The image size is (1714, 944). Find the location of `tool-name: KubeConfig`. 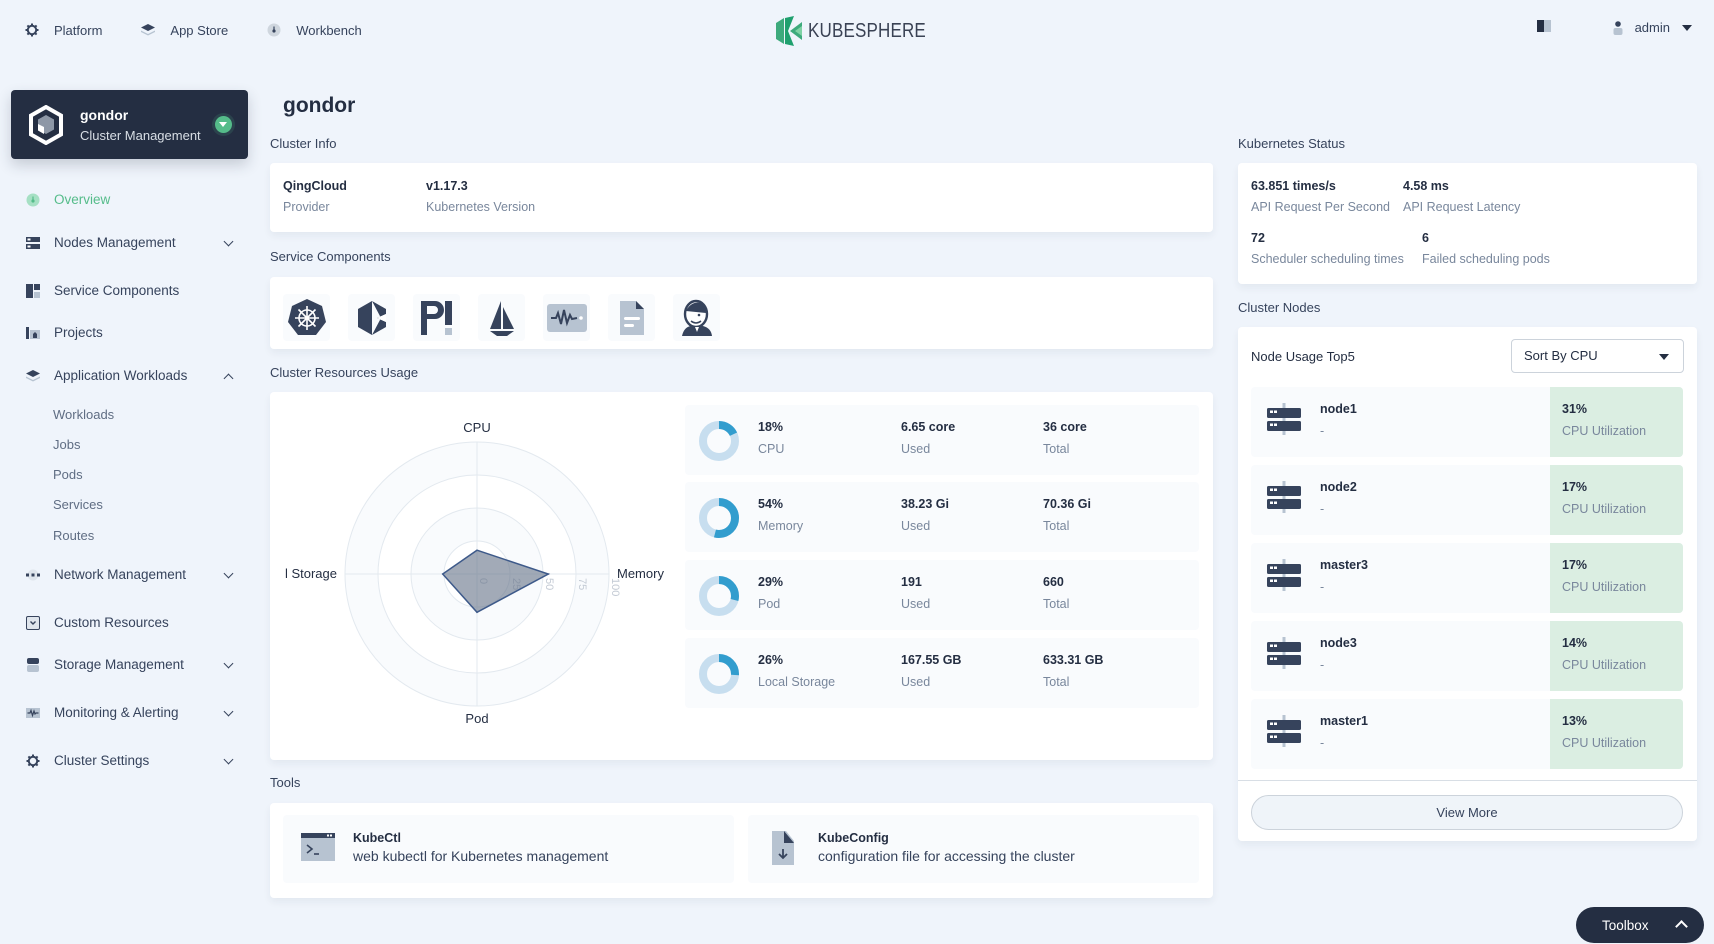

tool-name: KubeConfig is located at coordinates (853, 838).